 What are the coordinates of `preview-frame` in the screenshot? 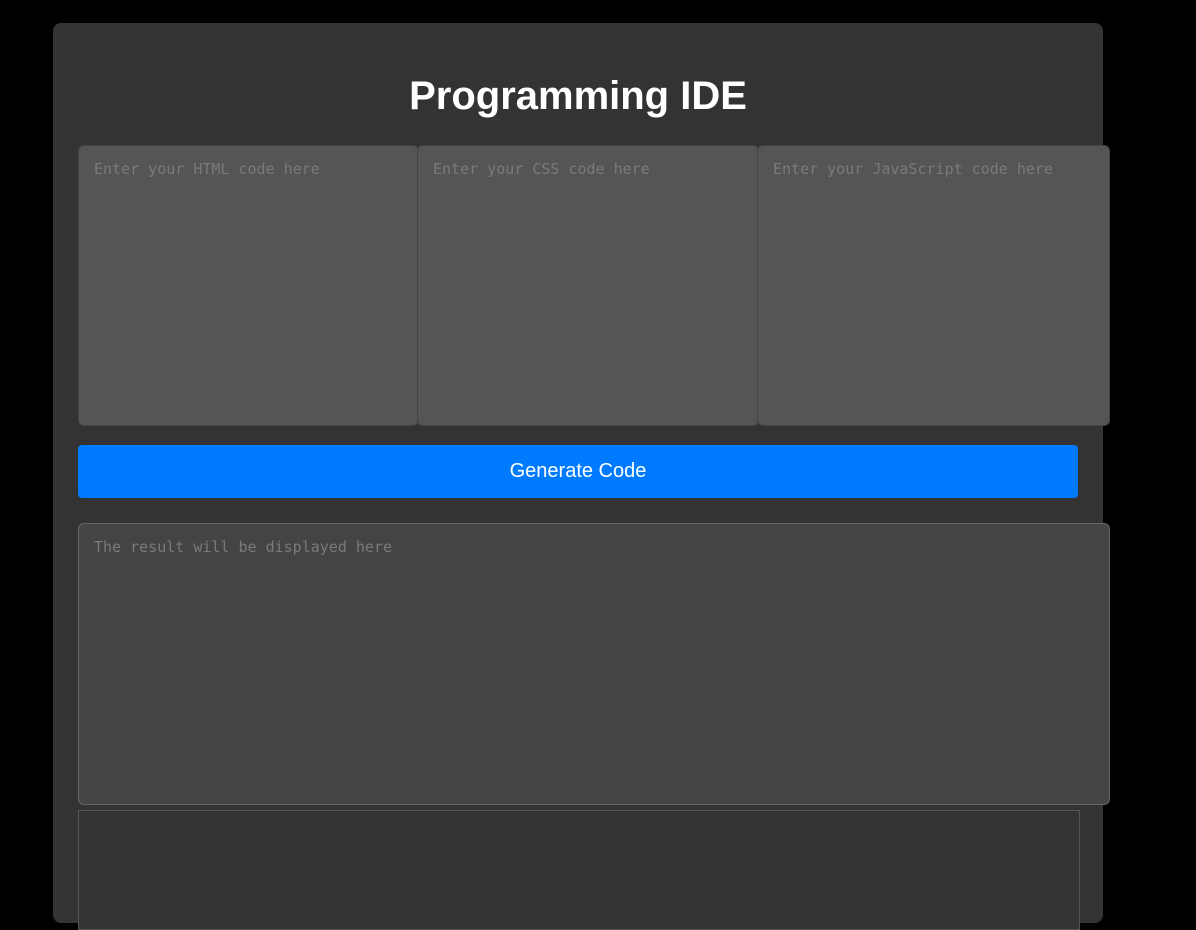 It's located at (579, 870).